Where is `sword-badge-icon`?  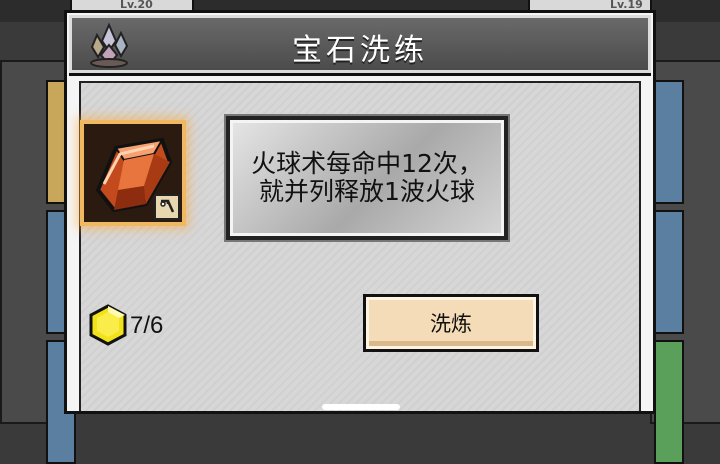
sword-badge-icon is located at coordinates (167, 207).